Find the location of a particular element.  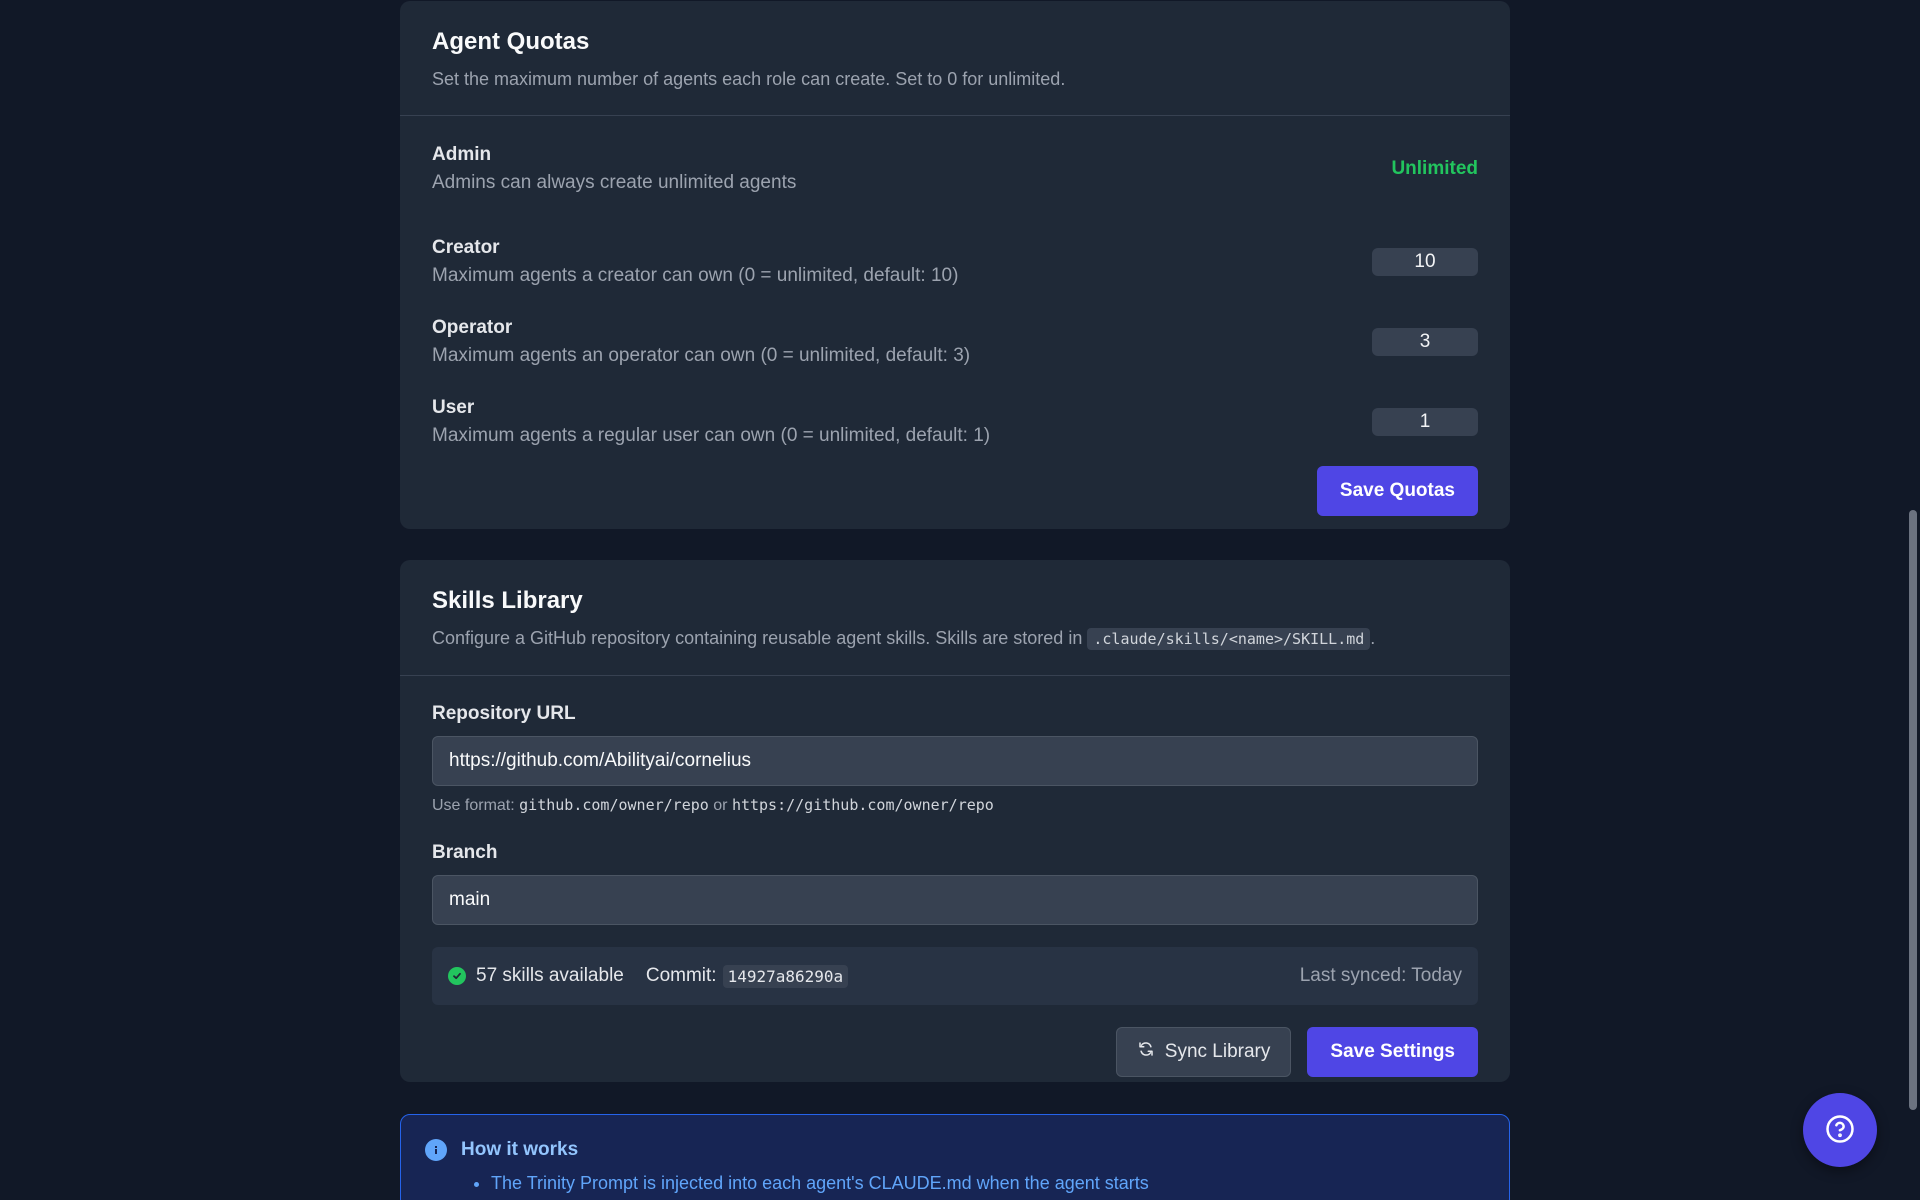

hint-format-short: github.com/owner/repo is located at coordinates (614, 805).